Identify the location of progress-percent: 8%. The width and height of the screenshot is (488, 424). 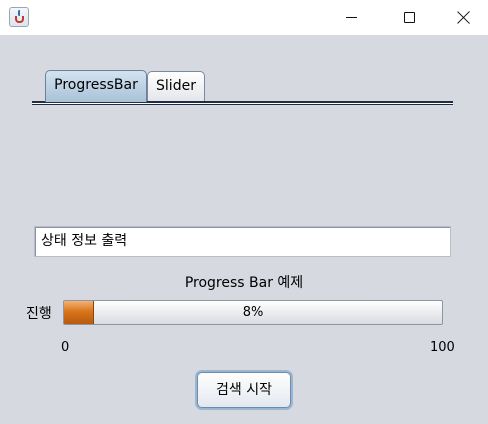
(253, 312).